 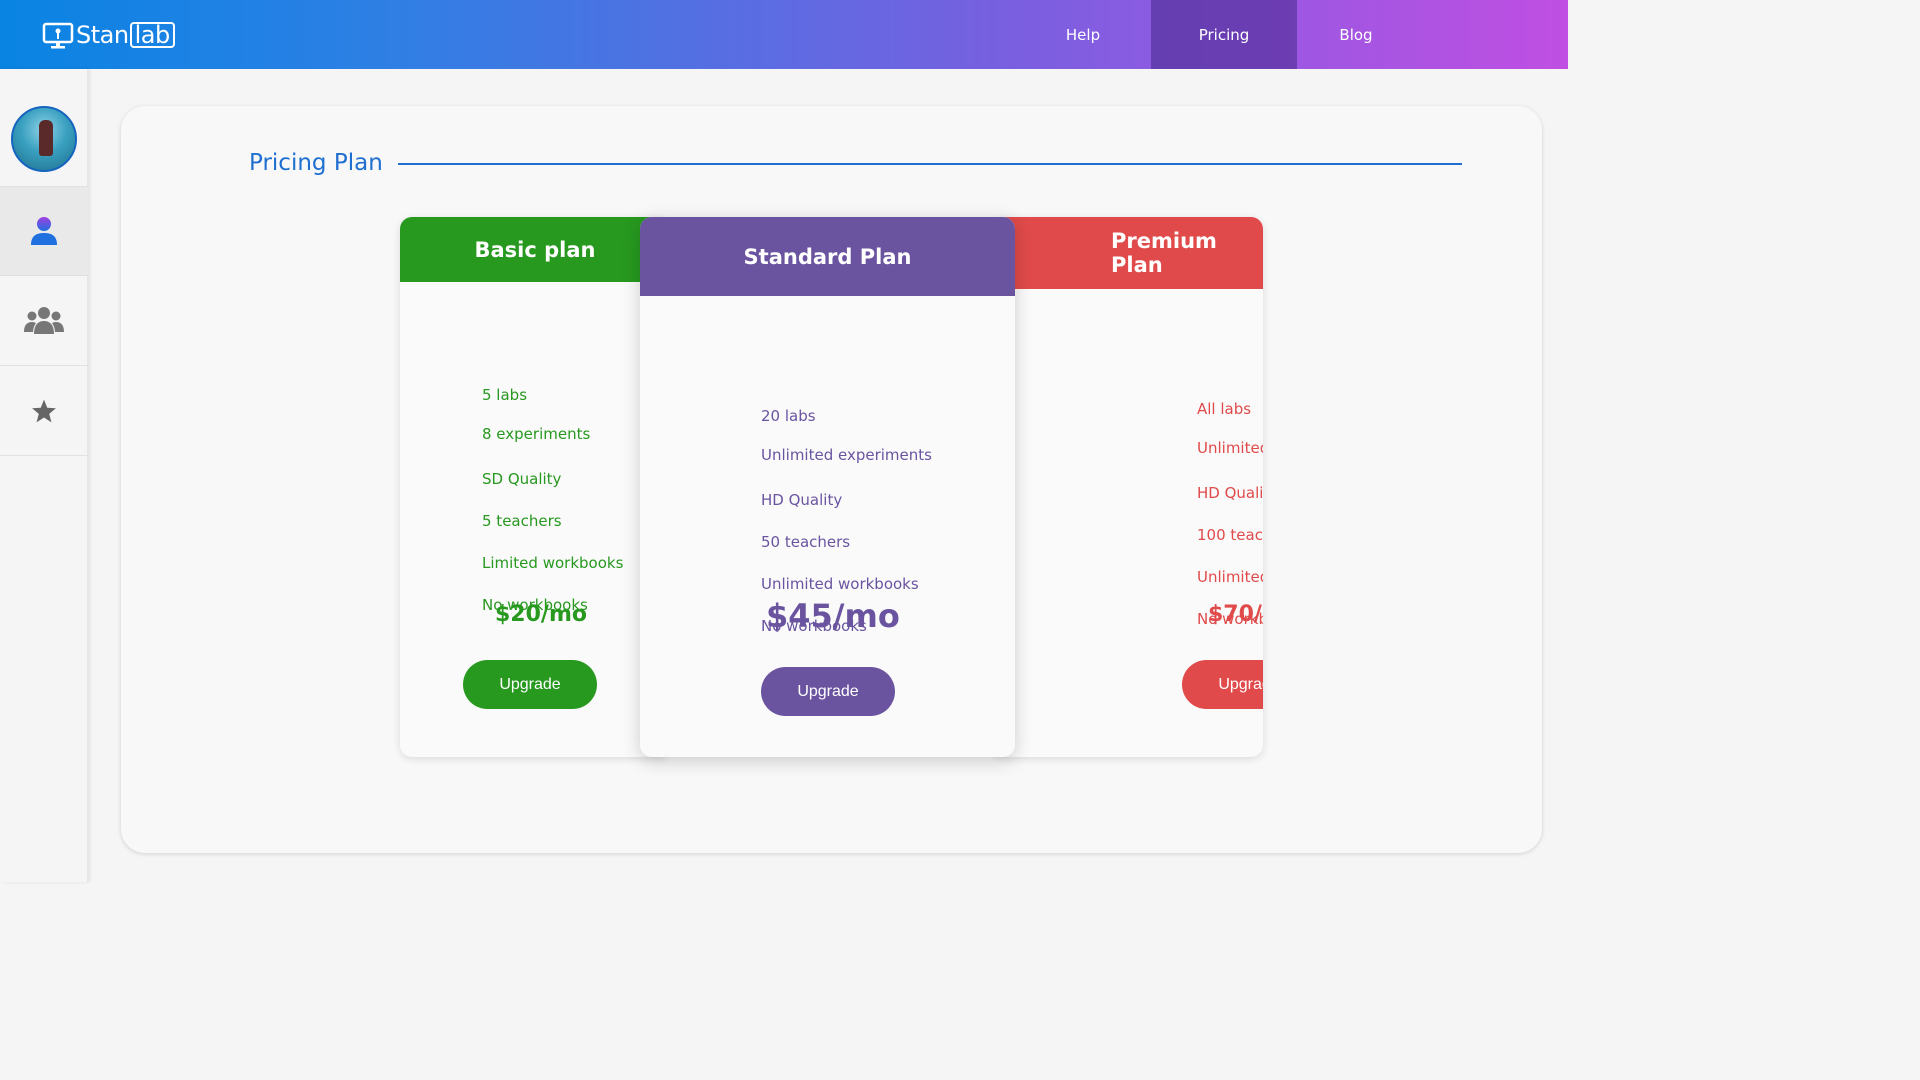 I want to click on sidebar-item-profile, so click(x=44, y=231).